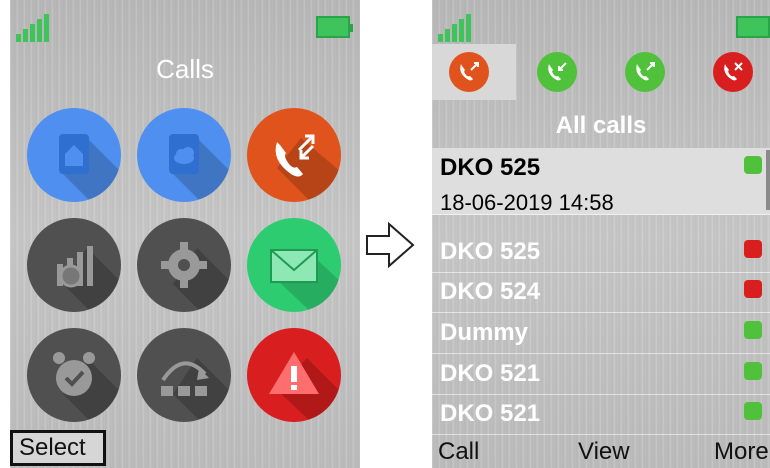  I want to click on alarm-warning-button, so click(294, 375).